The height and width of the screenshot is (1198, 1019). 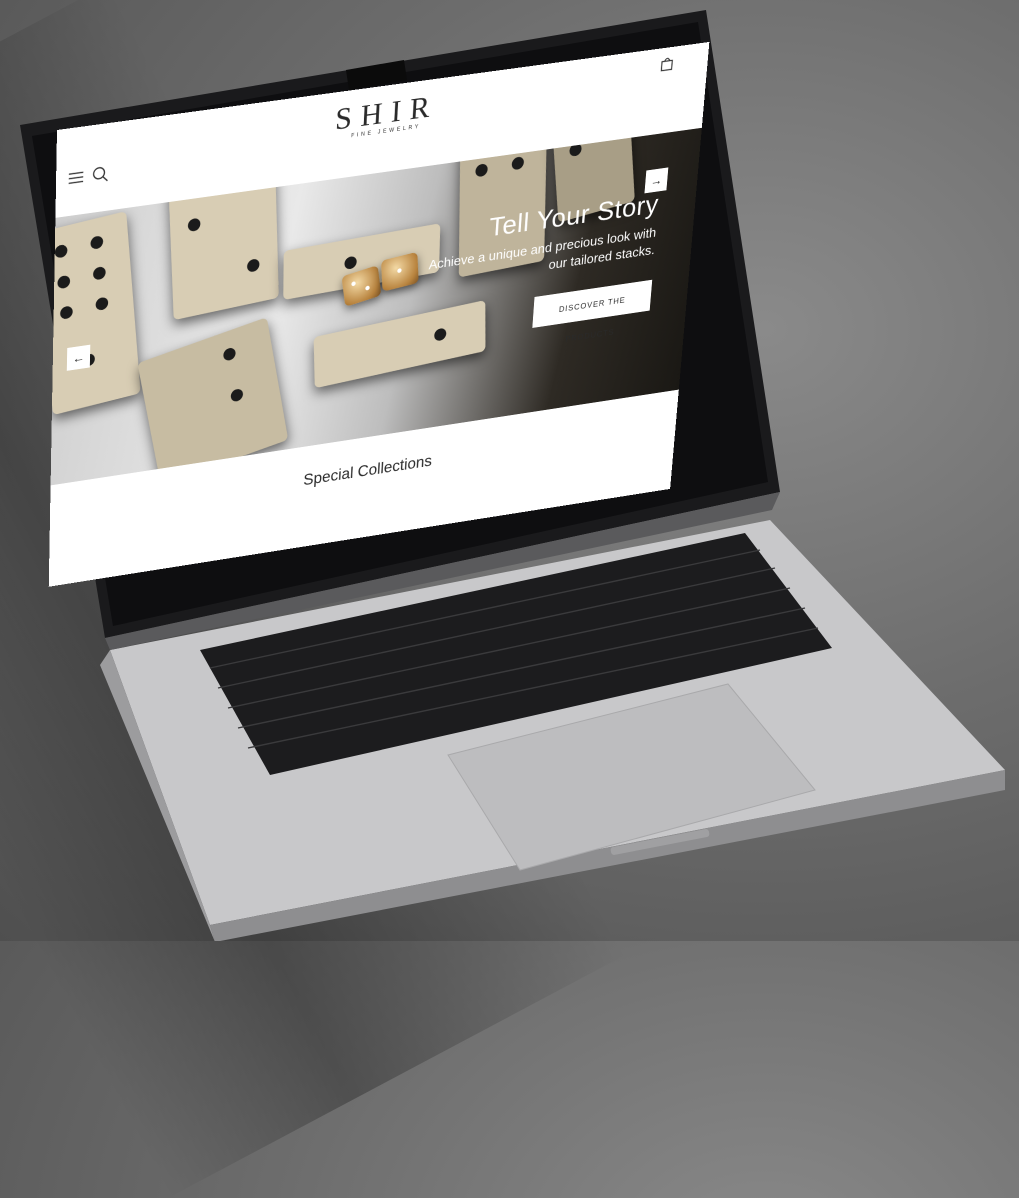 I want to click on shopping-bag-icon, so click(x=667, y=64).